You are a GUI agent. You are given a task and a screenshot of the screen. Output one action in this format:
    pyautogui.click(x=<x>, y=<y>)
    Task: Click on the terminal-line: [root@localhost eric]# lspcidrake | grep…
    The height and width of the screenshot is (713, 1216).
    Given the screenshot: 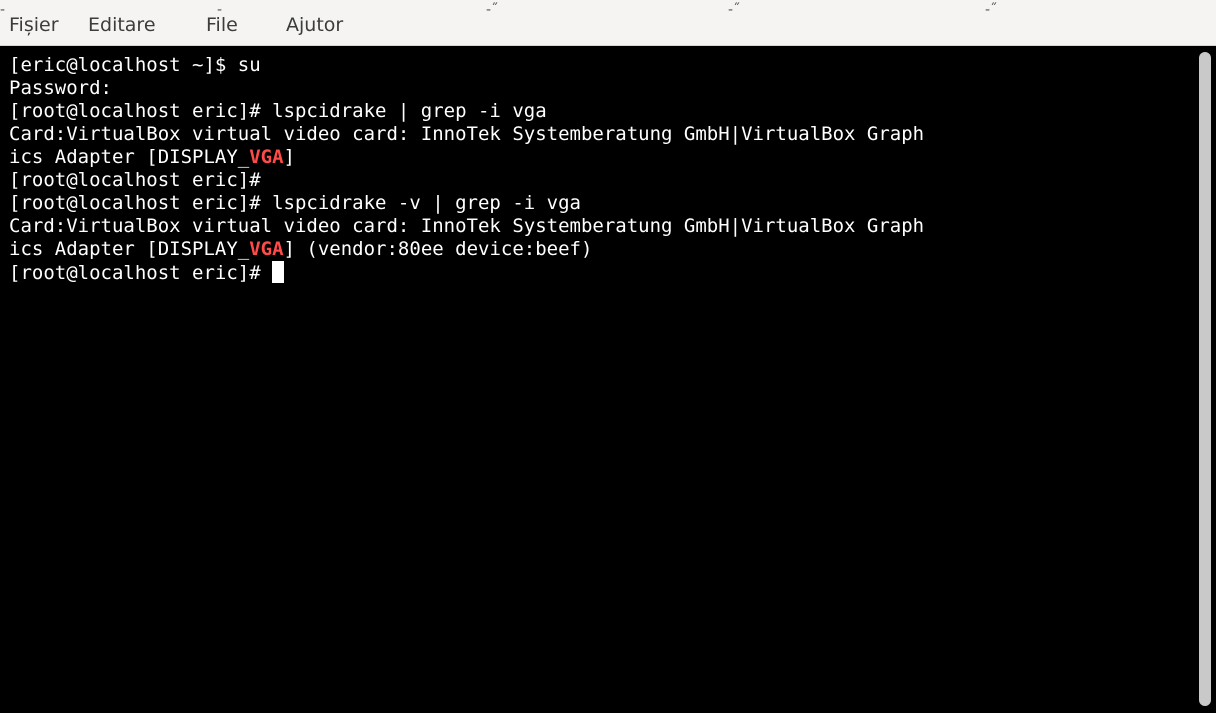 What is the action you would take?
    pyautogui.click(x=278, y=111)
    